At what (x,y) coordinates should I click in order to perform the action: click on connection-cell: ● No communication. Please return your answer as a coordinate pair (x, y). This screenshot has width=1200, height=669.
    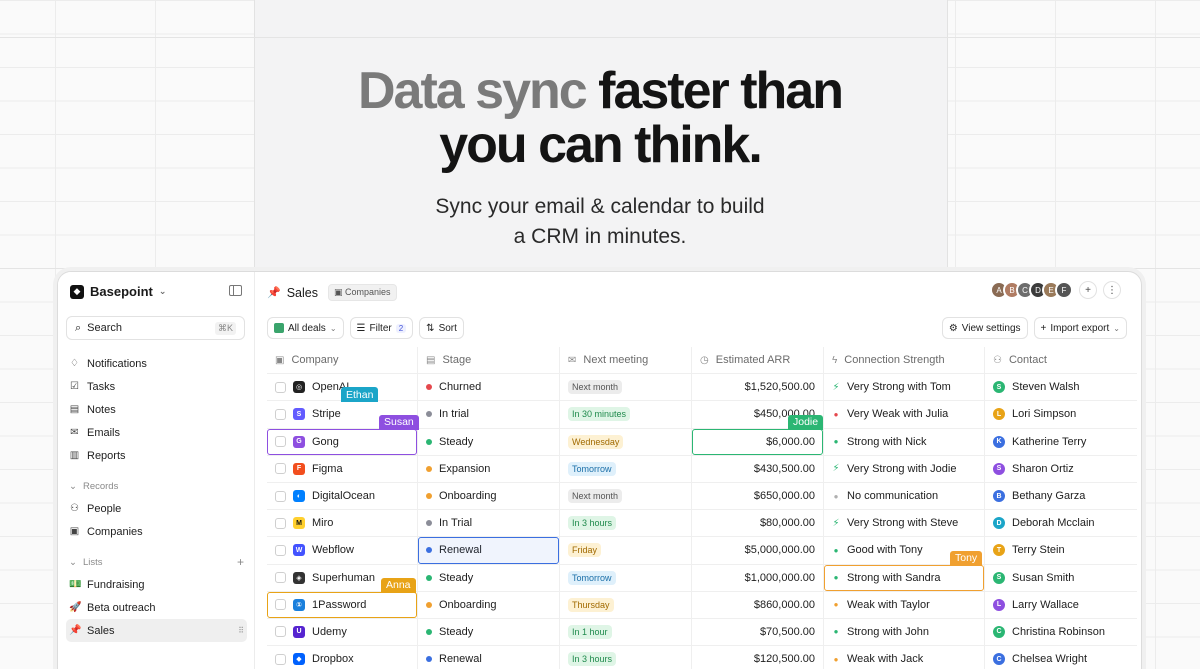
    Looking at the image, I should click on (904, 496).